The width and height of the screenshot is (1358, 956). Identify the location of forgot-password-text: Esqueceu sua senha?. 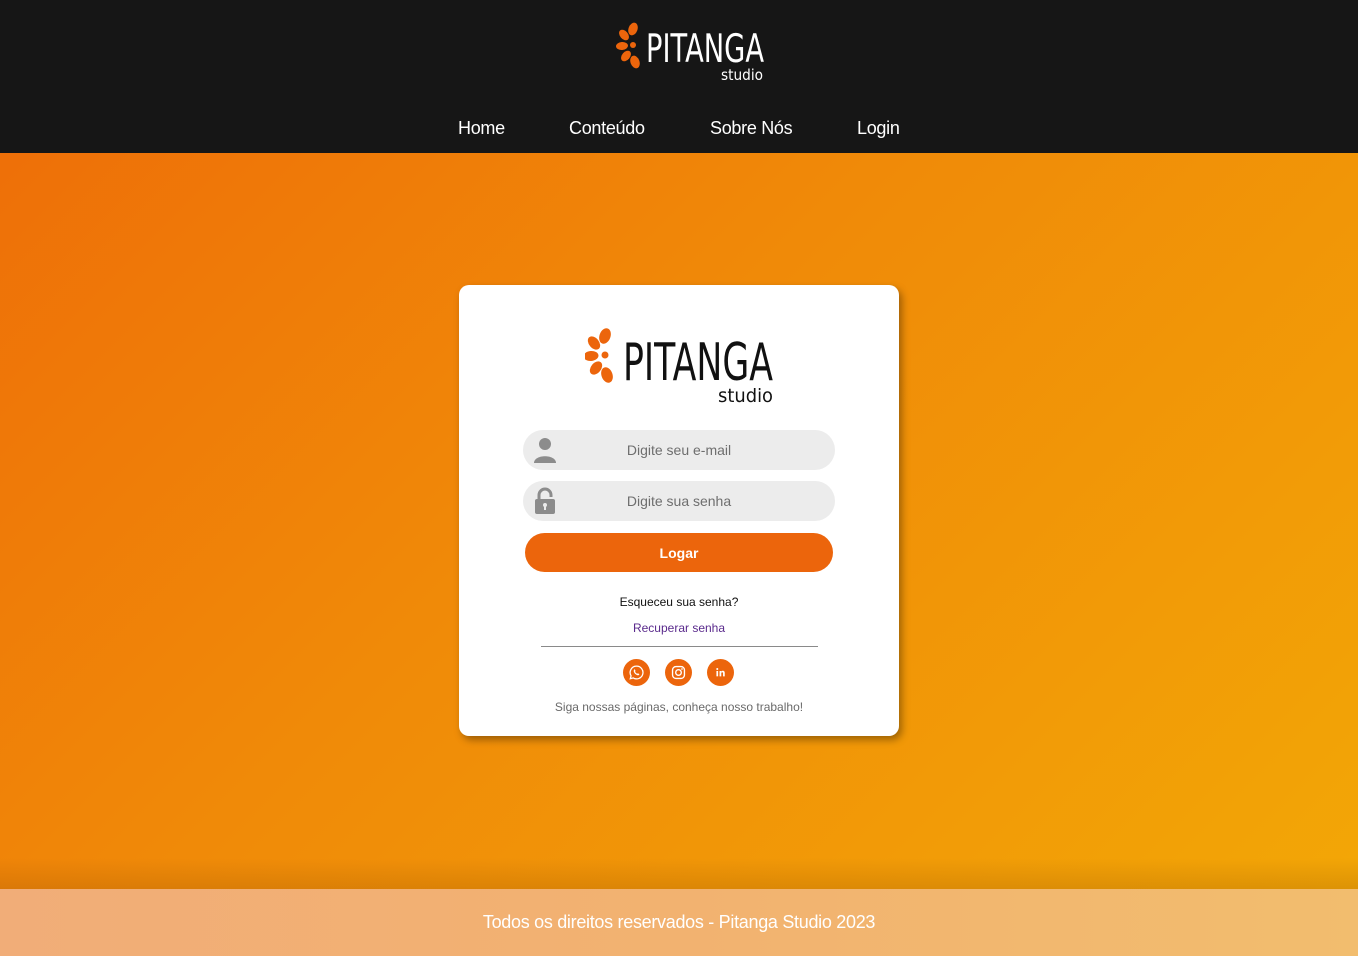
(679, 602).